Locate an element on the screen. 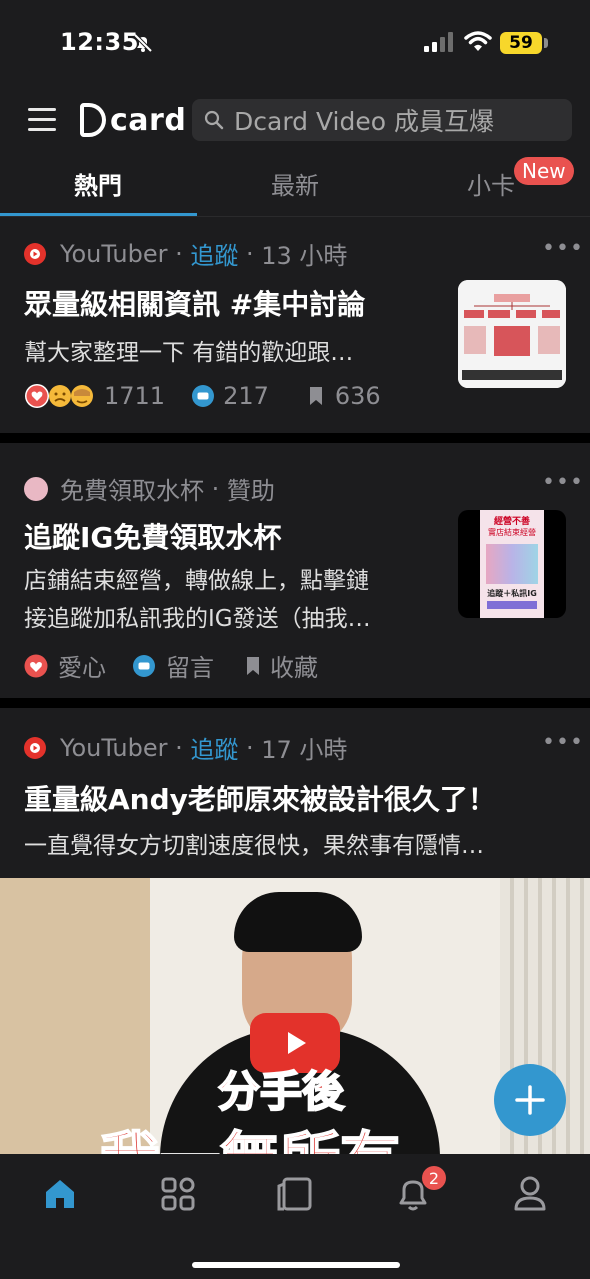 Image resolution: width=590 pixels, height=1279 pixels. comment-count: 217 is located at coordinates (246, 396).